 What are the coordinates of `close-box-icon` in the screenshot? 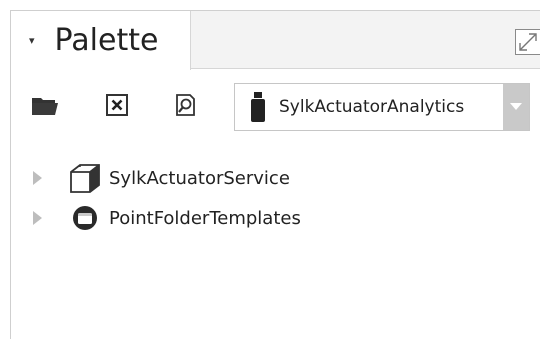 It's located at (117, 105).